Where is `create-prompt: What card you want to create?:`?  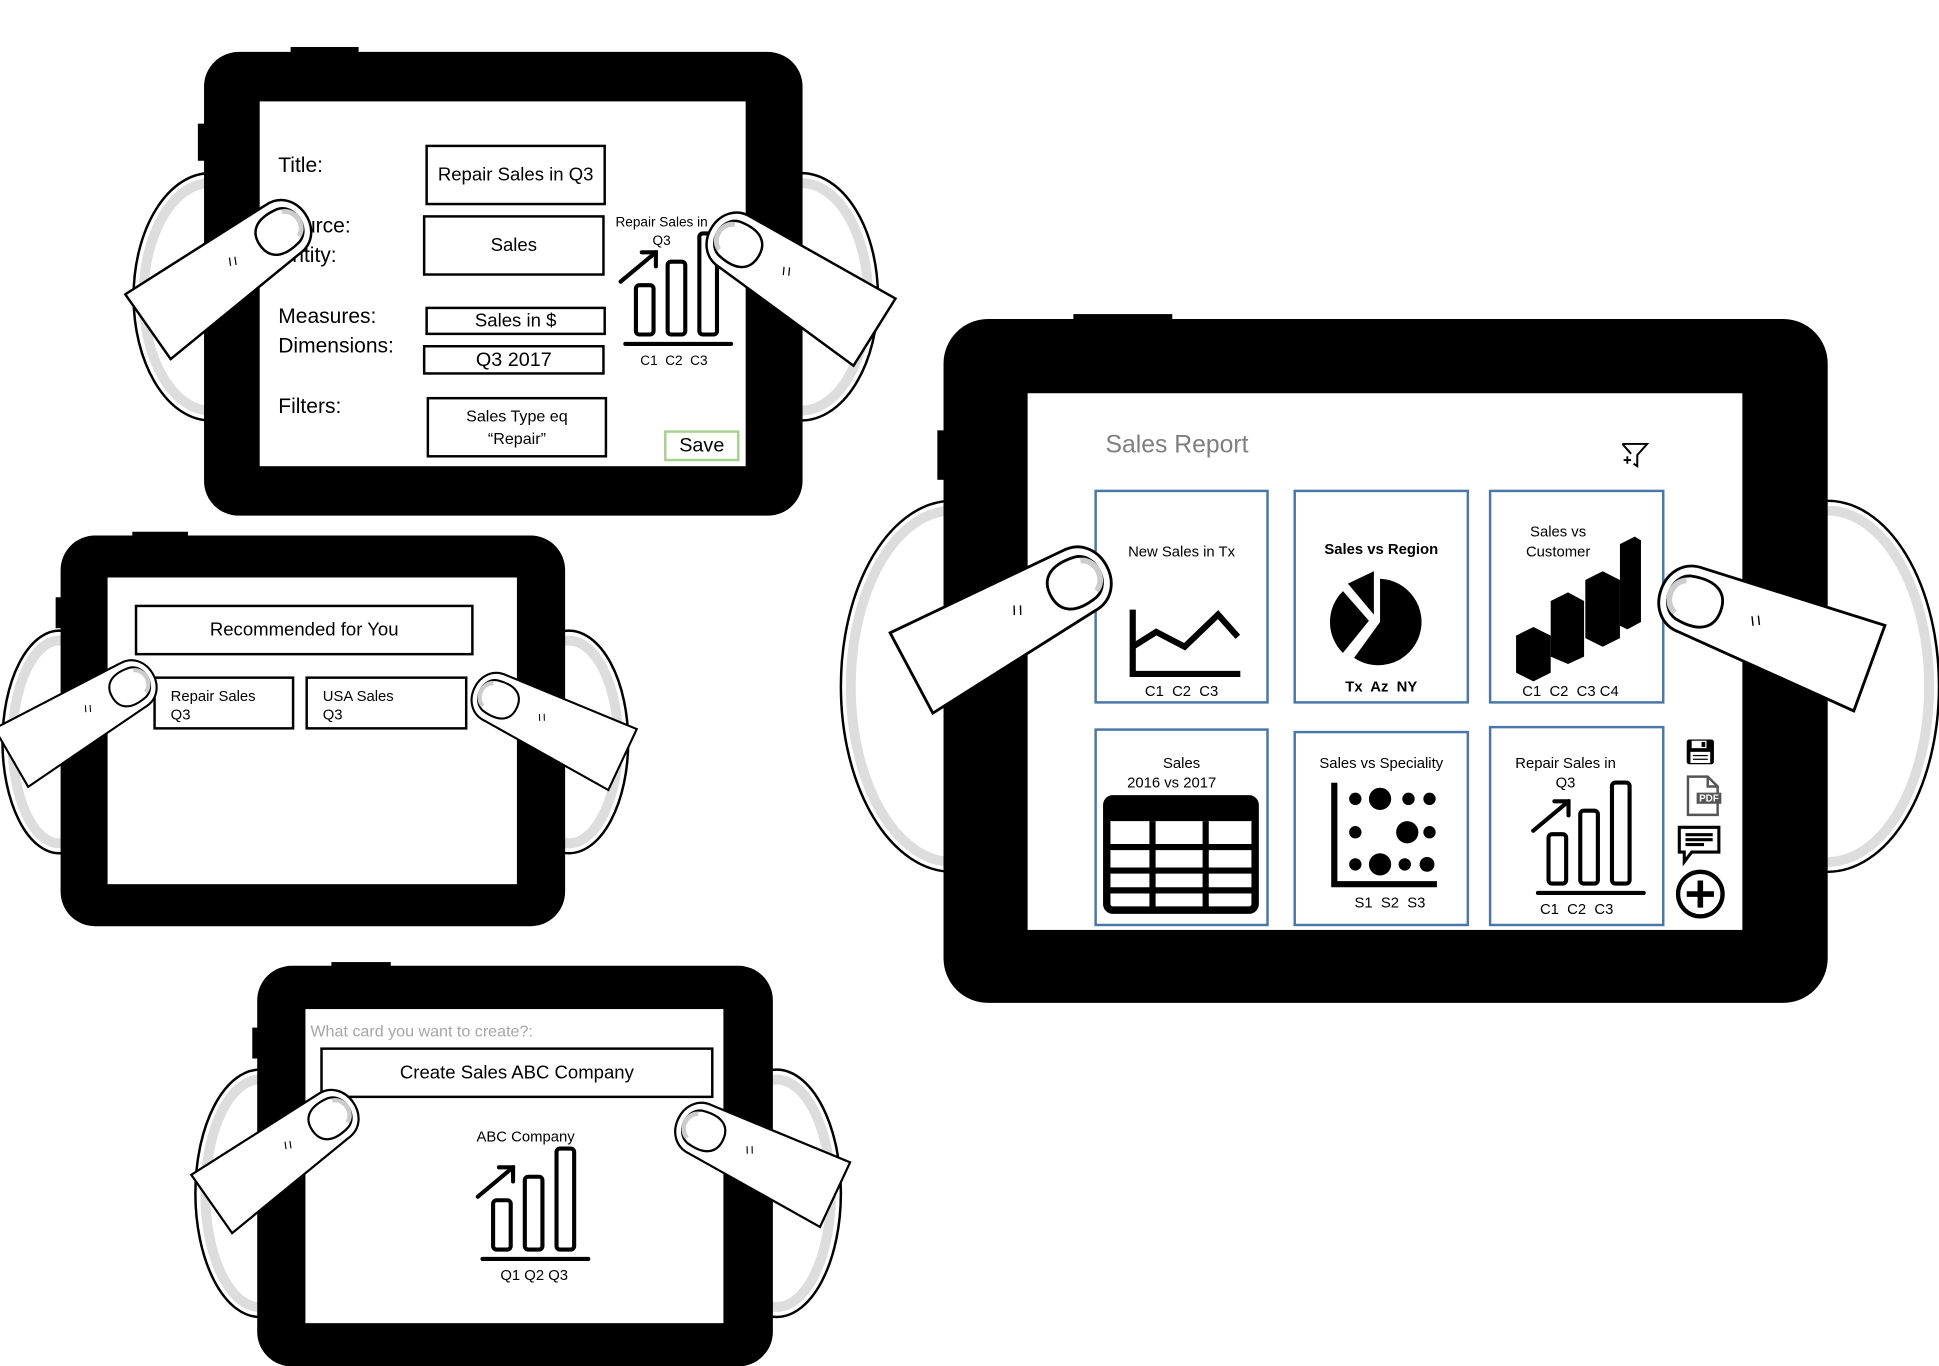 create-prompt: What card you want to create?: is located at coordinates (421, 1030).